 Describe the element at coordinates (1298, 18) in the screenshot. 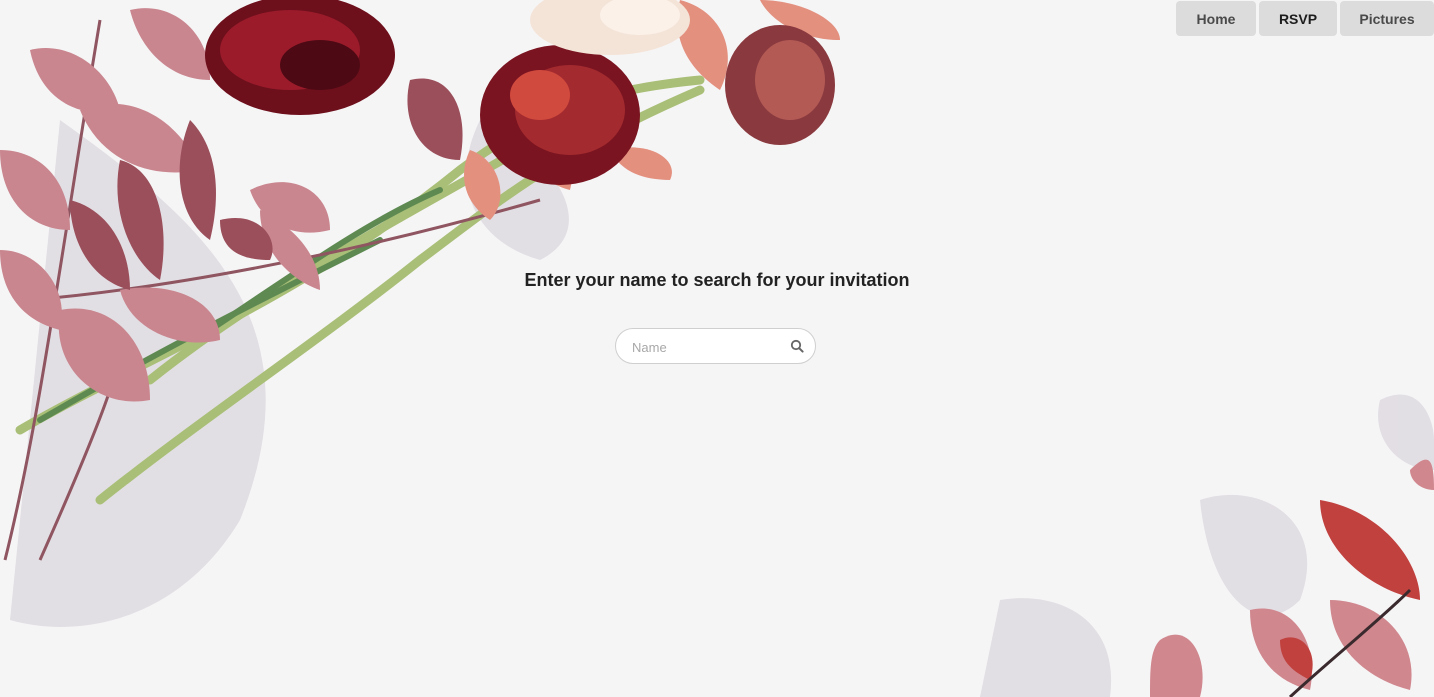

I see `nav-rsvp-button: RSVP` at that location.